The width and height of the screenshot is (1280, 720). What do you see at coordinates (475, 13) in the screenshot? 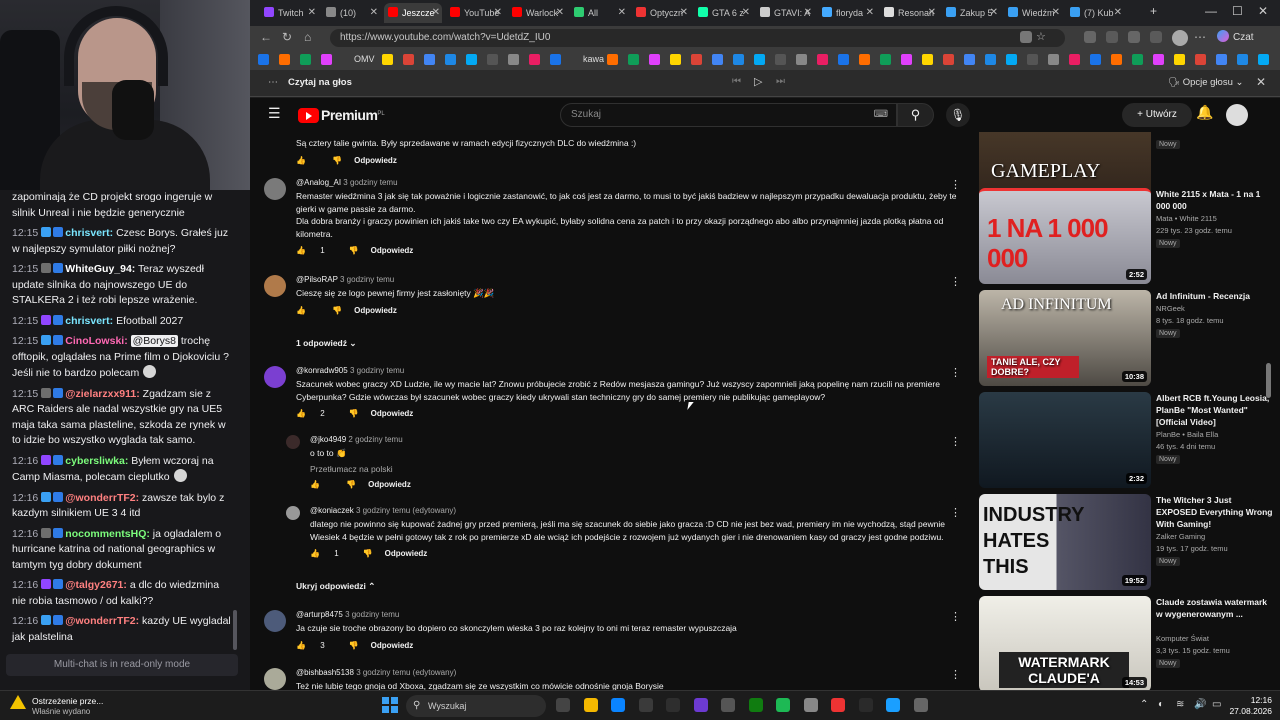
I see `tab-3: YouTube ✕` at bounding box center [475, 13].